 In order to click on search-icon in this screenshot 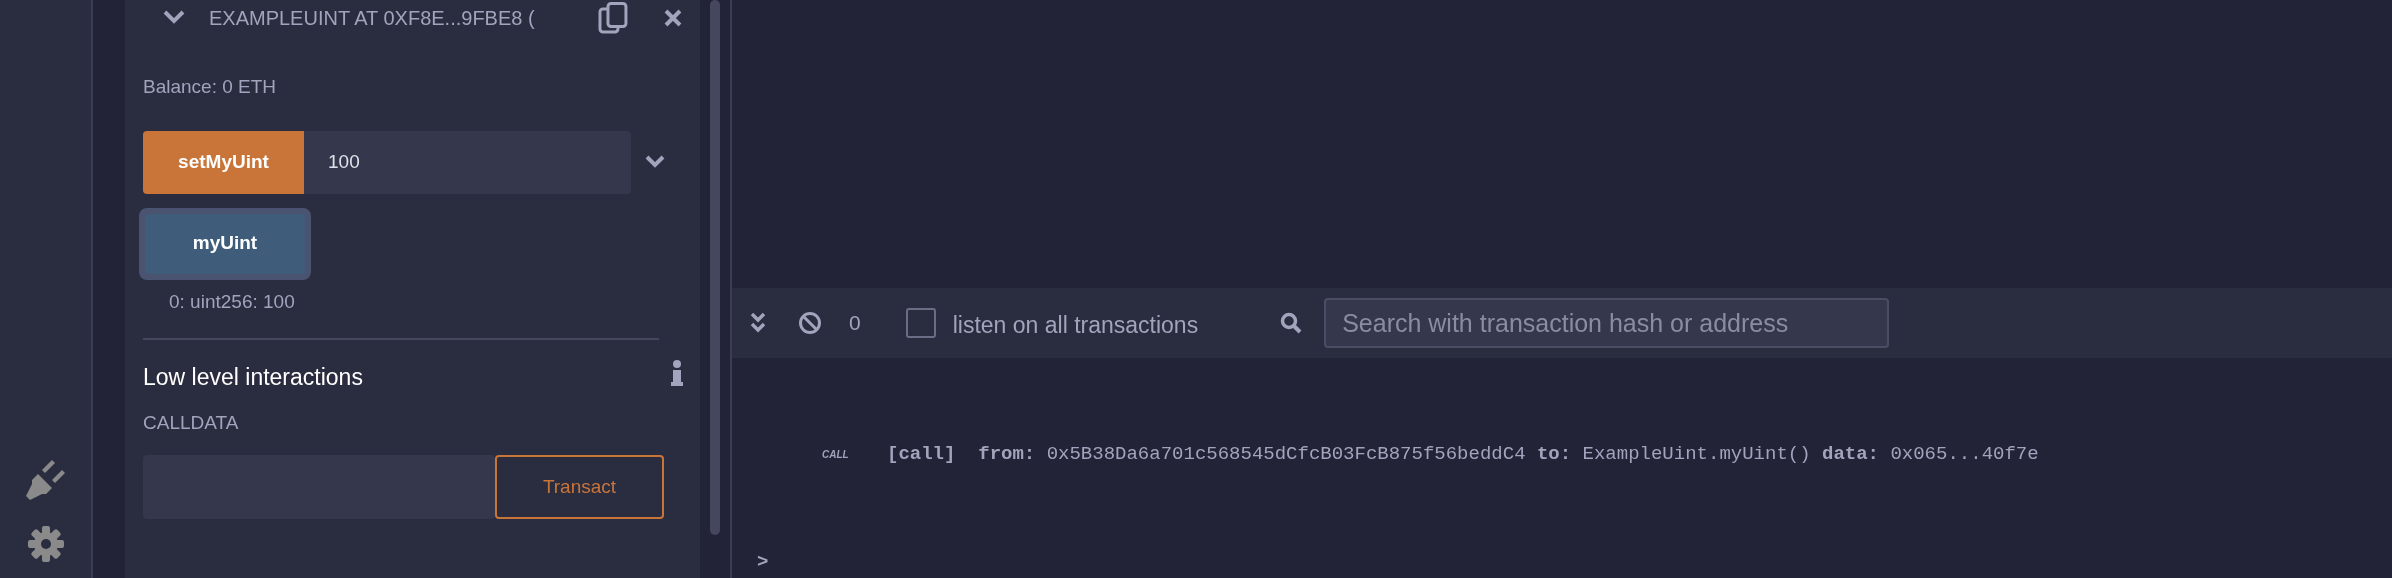, I will do `click(1291, 323)`.